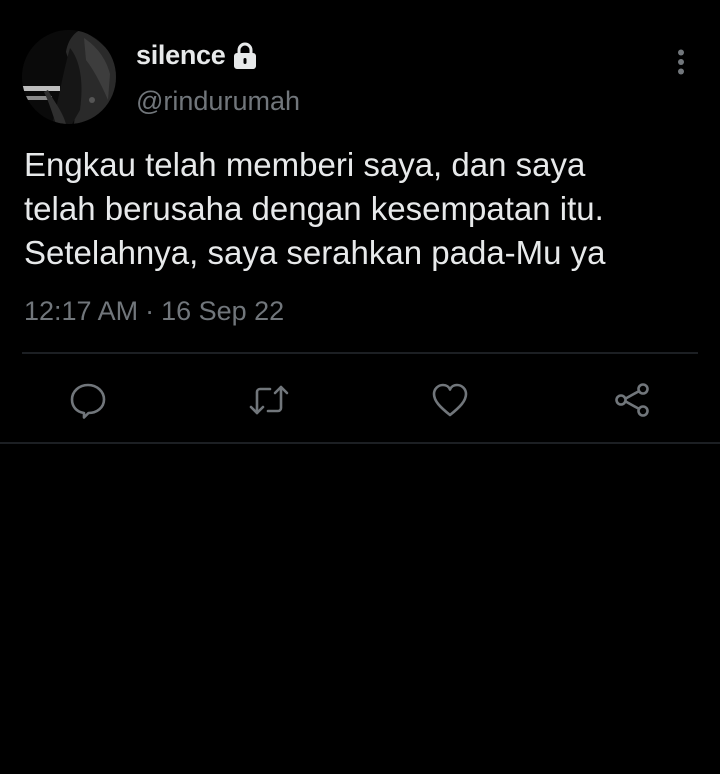 The image size is (720, 774). I want to click on retweet-button, so click(269, 400).